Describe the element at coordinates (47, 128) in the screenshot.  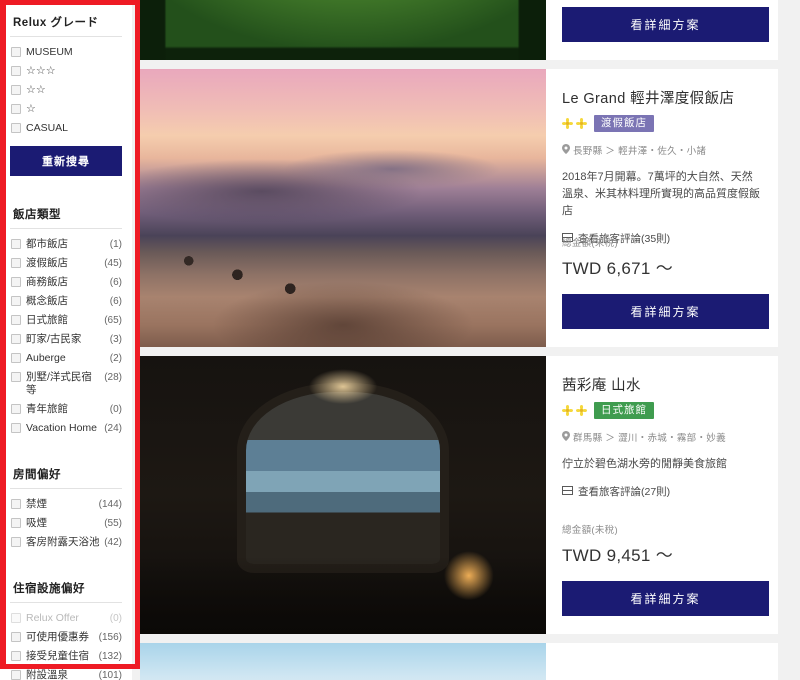
I see `filter-label: CASUAL` at that location.